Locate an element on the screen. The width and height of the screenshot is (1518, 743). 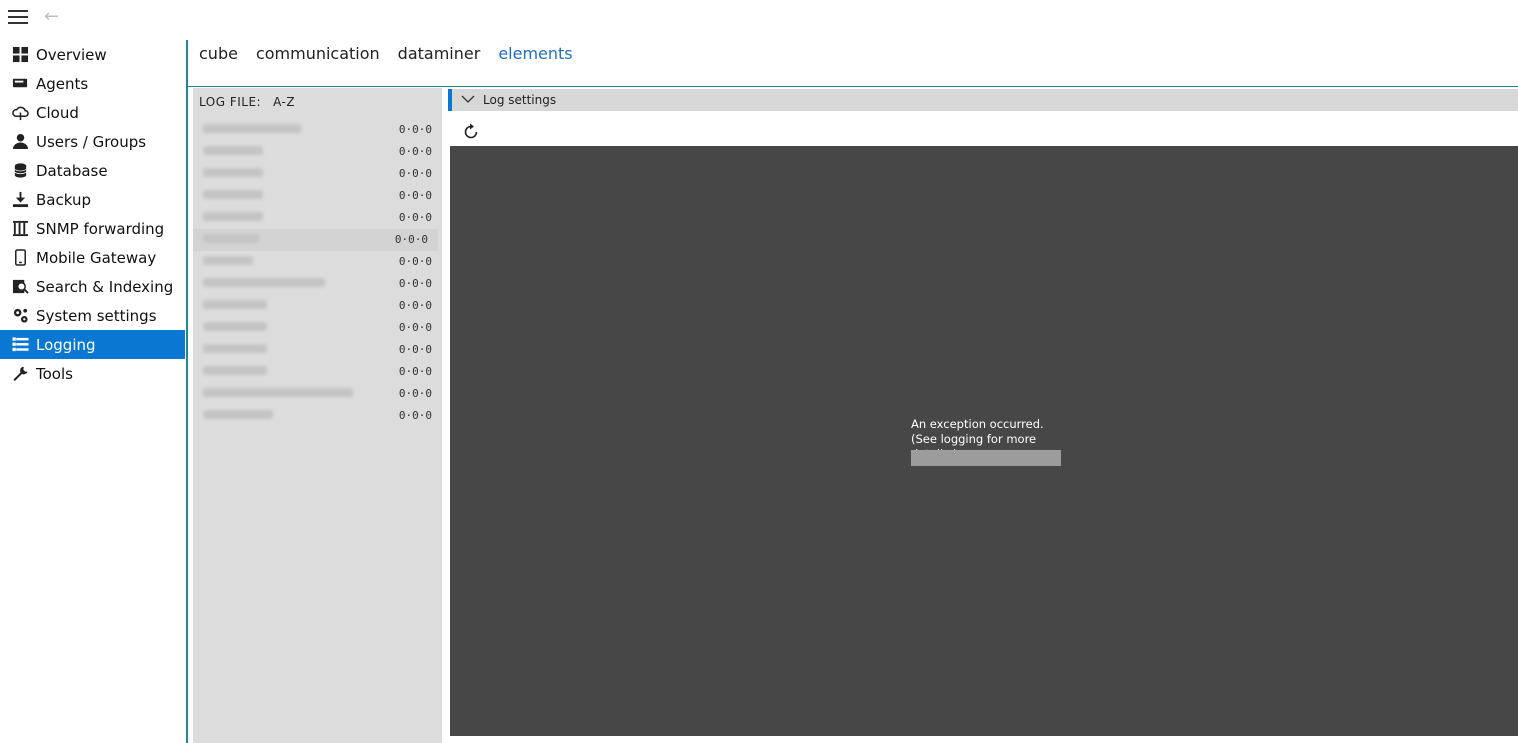
sidebar-item-users-groups: Users / Groups is located at coordinates (93, 141).